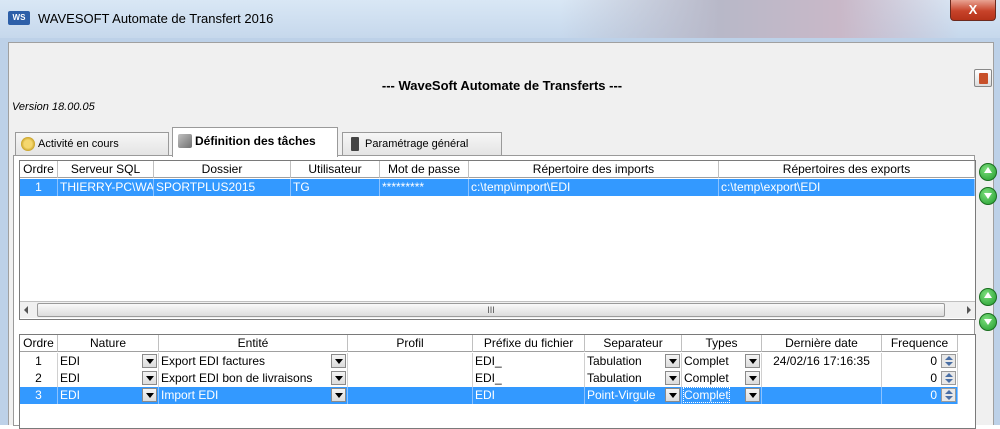  Describe the element at coordinates (424, 187) in the screenshot. I see `cell-mot-de-passe: *********` at that location.